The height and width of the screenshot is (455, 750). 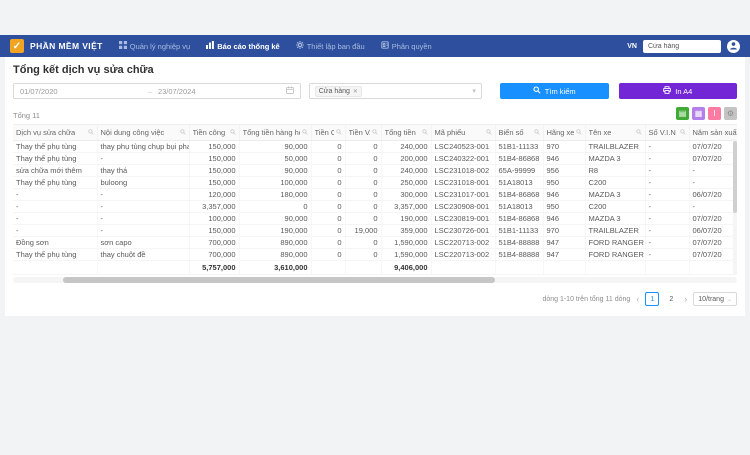 I want to click on print-a4-button-label: In A4, so click(x=684, y=91).